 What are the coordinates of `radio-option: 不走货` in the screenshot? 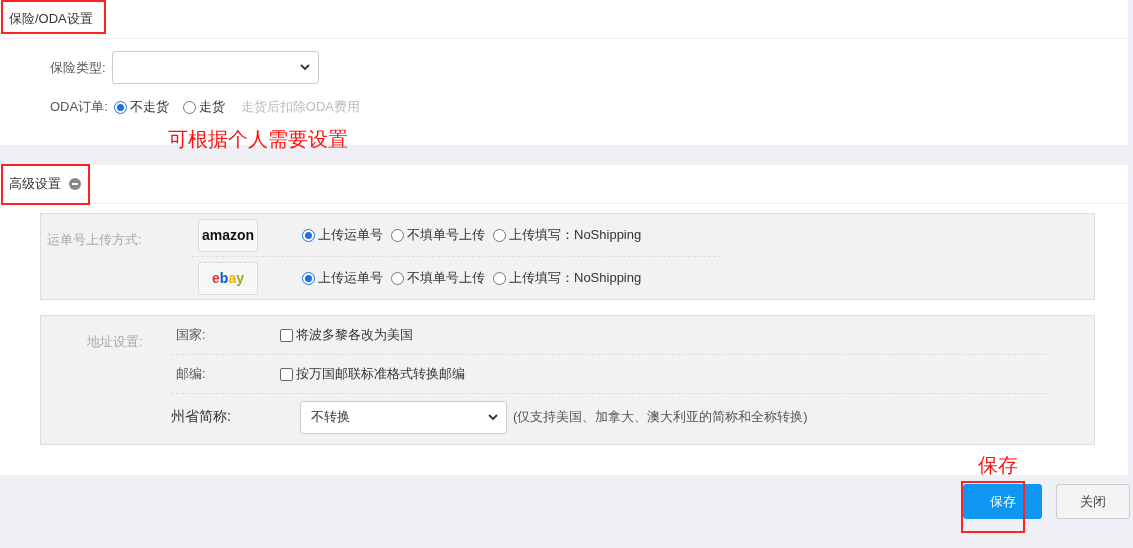 It's located at (141, 107).